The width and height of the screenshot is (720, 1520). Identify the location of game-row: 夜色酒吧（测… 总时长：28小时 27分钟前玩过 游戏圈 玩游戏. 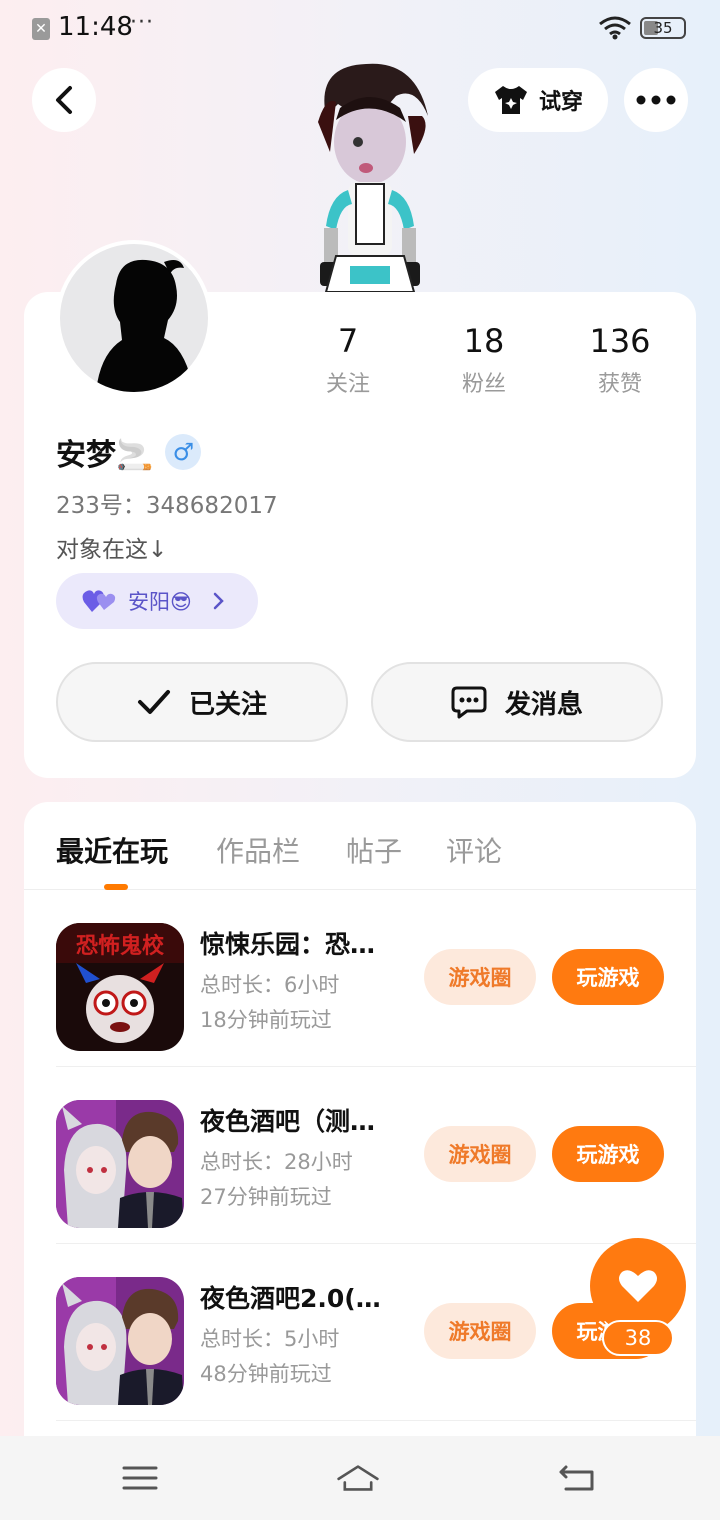
(376, 1156).